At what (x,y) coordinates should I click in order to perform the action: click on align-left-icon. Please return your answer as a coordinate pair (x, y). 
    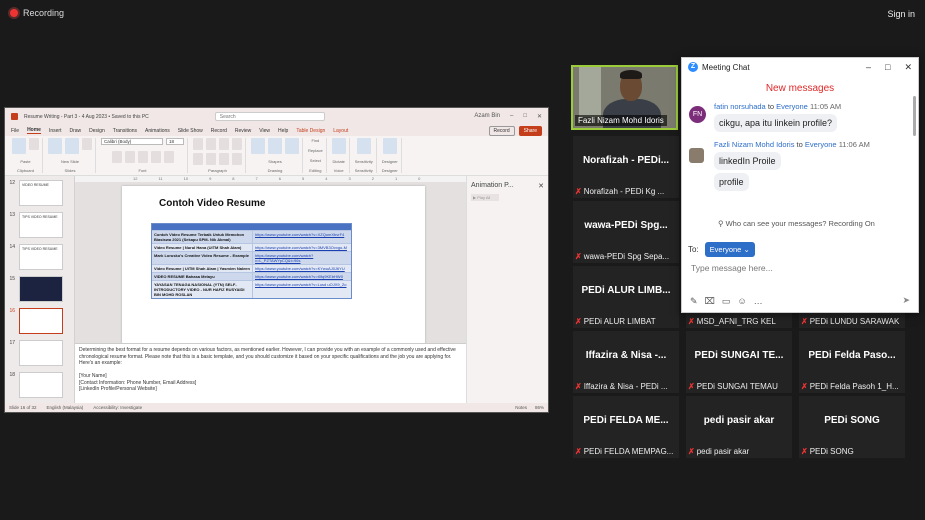
    Looking at the image, I should click on (198, 159).